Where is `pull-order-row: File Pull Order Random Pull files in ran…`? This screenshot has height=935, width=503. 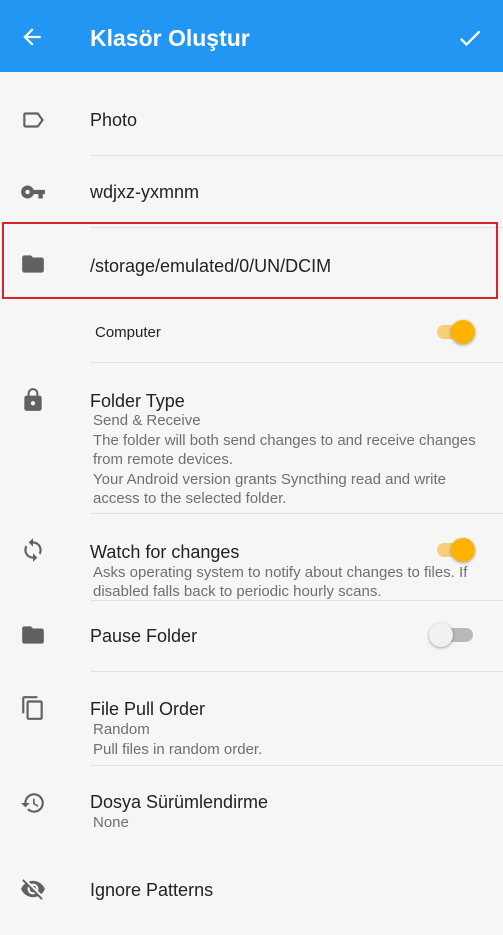 pull-order-row: File Pull Order Random Pull files in ran… is located at coordinates (251, 718).